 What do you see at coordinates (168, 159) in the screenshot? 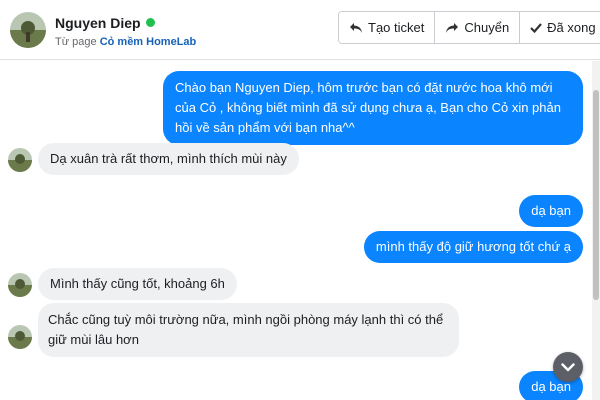
I see `message-incoming: Dạ xuân trà rất thơm, mình thích mùi này` at bounding box center [168, 159].